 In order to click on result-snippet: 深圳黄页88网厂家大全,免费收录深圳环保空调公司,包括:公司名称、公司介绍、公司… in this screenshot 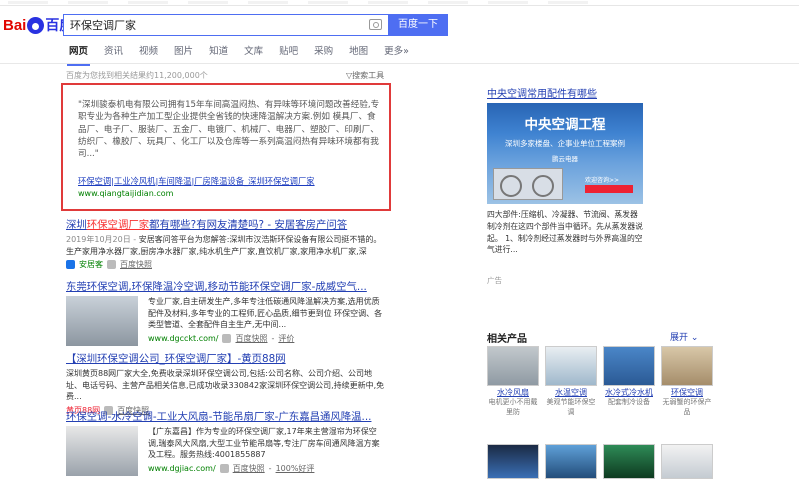, I will do `click(225, 385)`.